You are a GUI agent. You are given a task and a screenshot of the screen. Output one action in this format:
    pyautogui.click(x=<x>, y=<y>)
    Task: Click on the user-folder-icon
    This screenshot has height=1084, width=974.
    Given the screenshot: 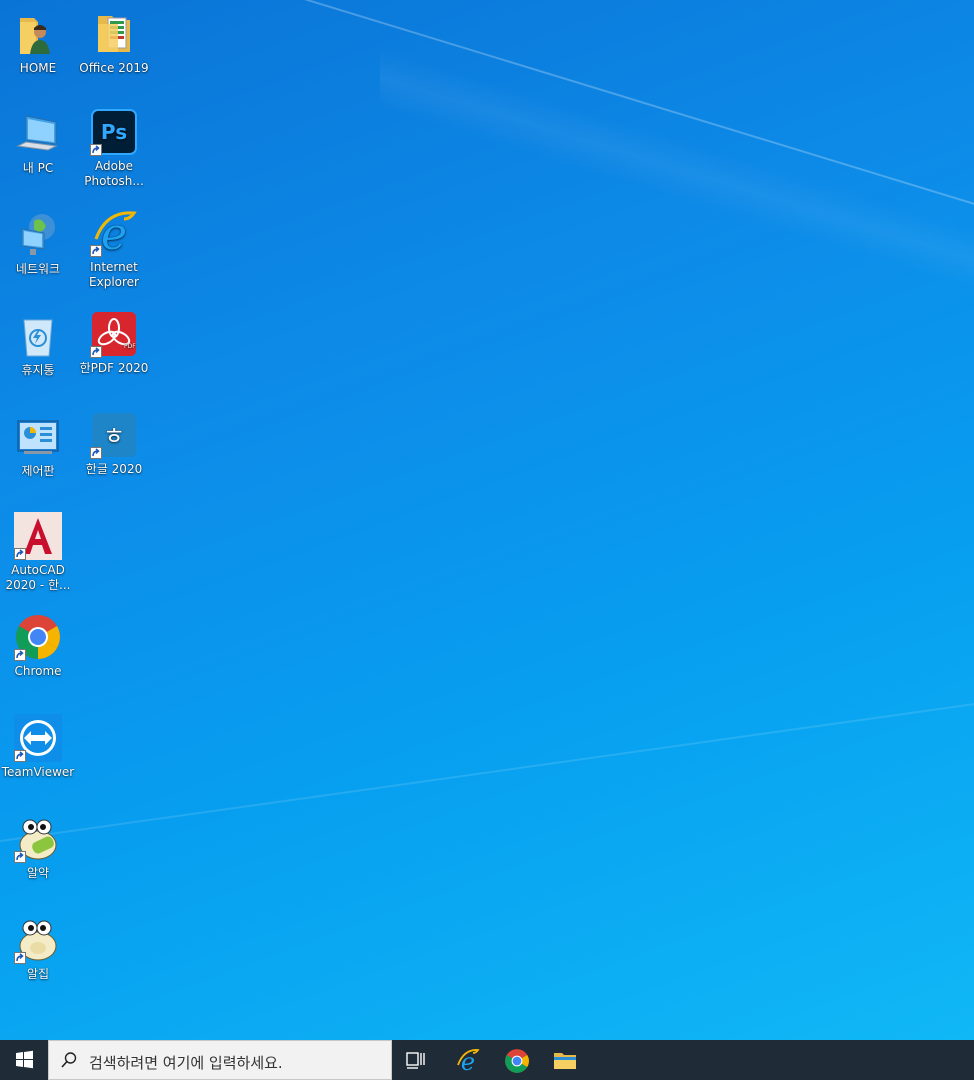 What is the action you would take?
    pyautogui.click(x=38, y=34)
    